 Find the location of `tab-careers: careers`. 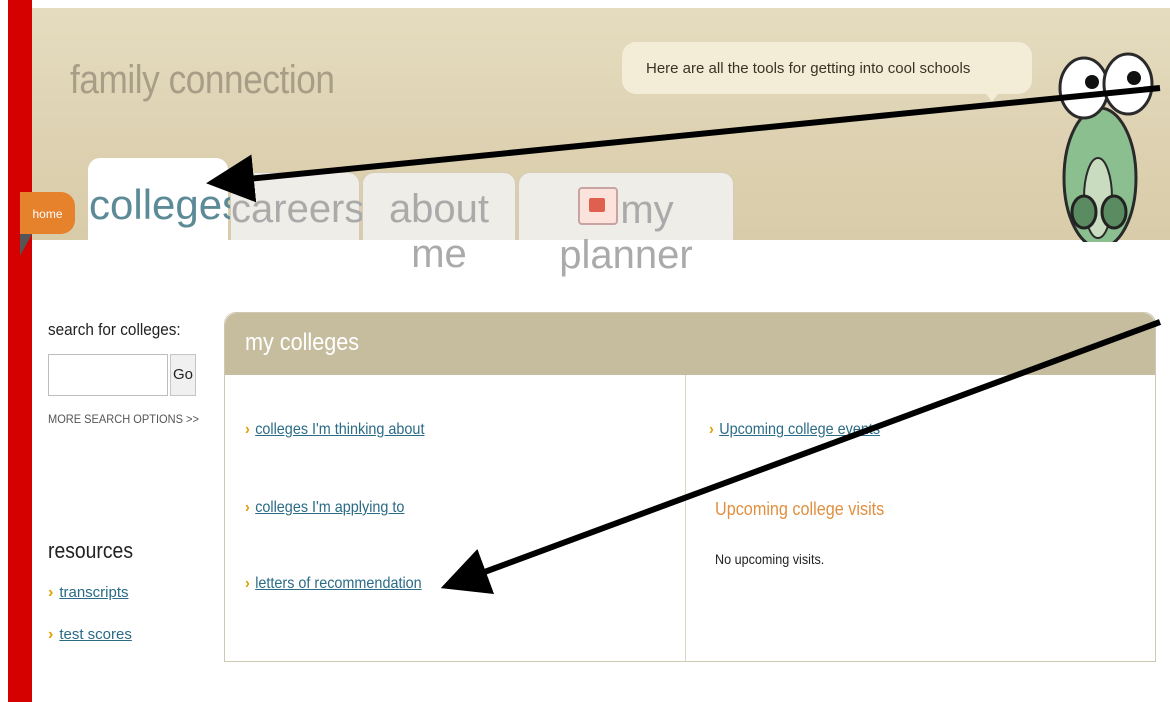

tab-careers: careers is located at coordinates (297, 206).